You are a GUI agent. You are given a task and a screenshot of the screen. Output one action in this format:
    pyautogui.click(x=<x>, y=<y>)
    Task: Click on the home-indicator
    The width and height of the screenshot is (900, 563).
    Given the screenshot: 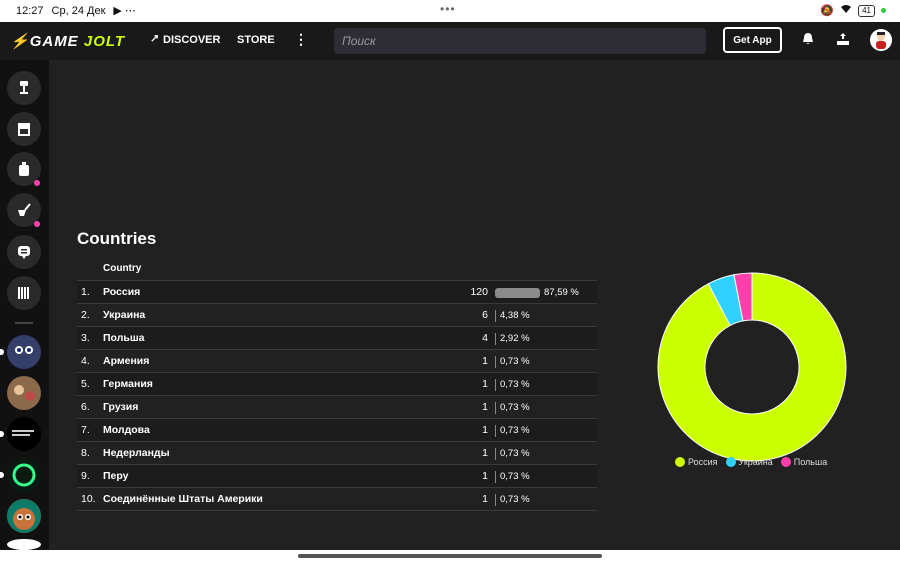 What is the action you would take?
    pyautogui.click(x=450, y=556)
    